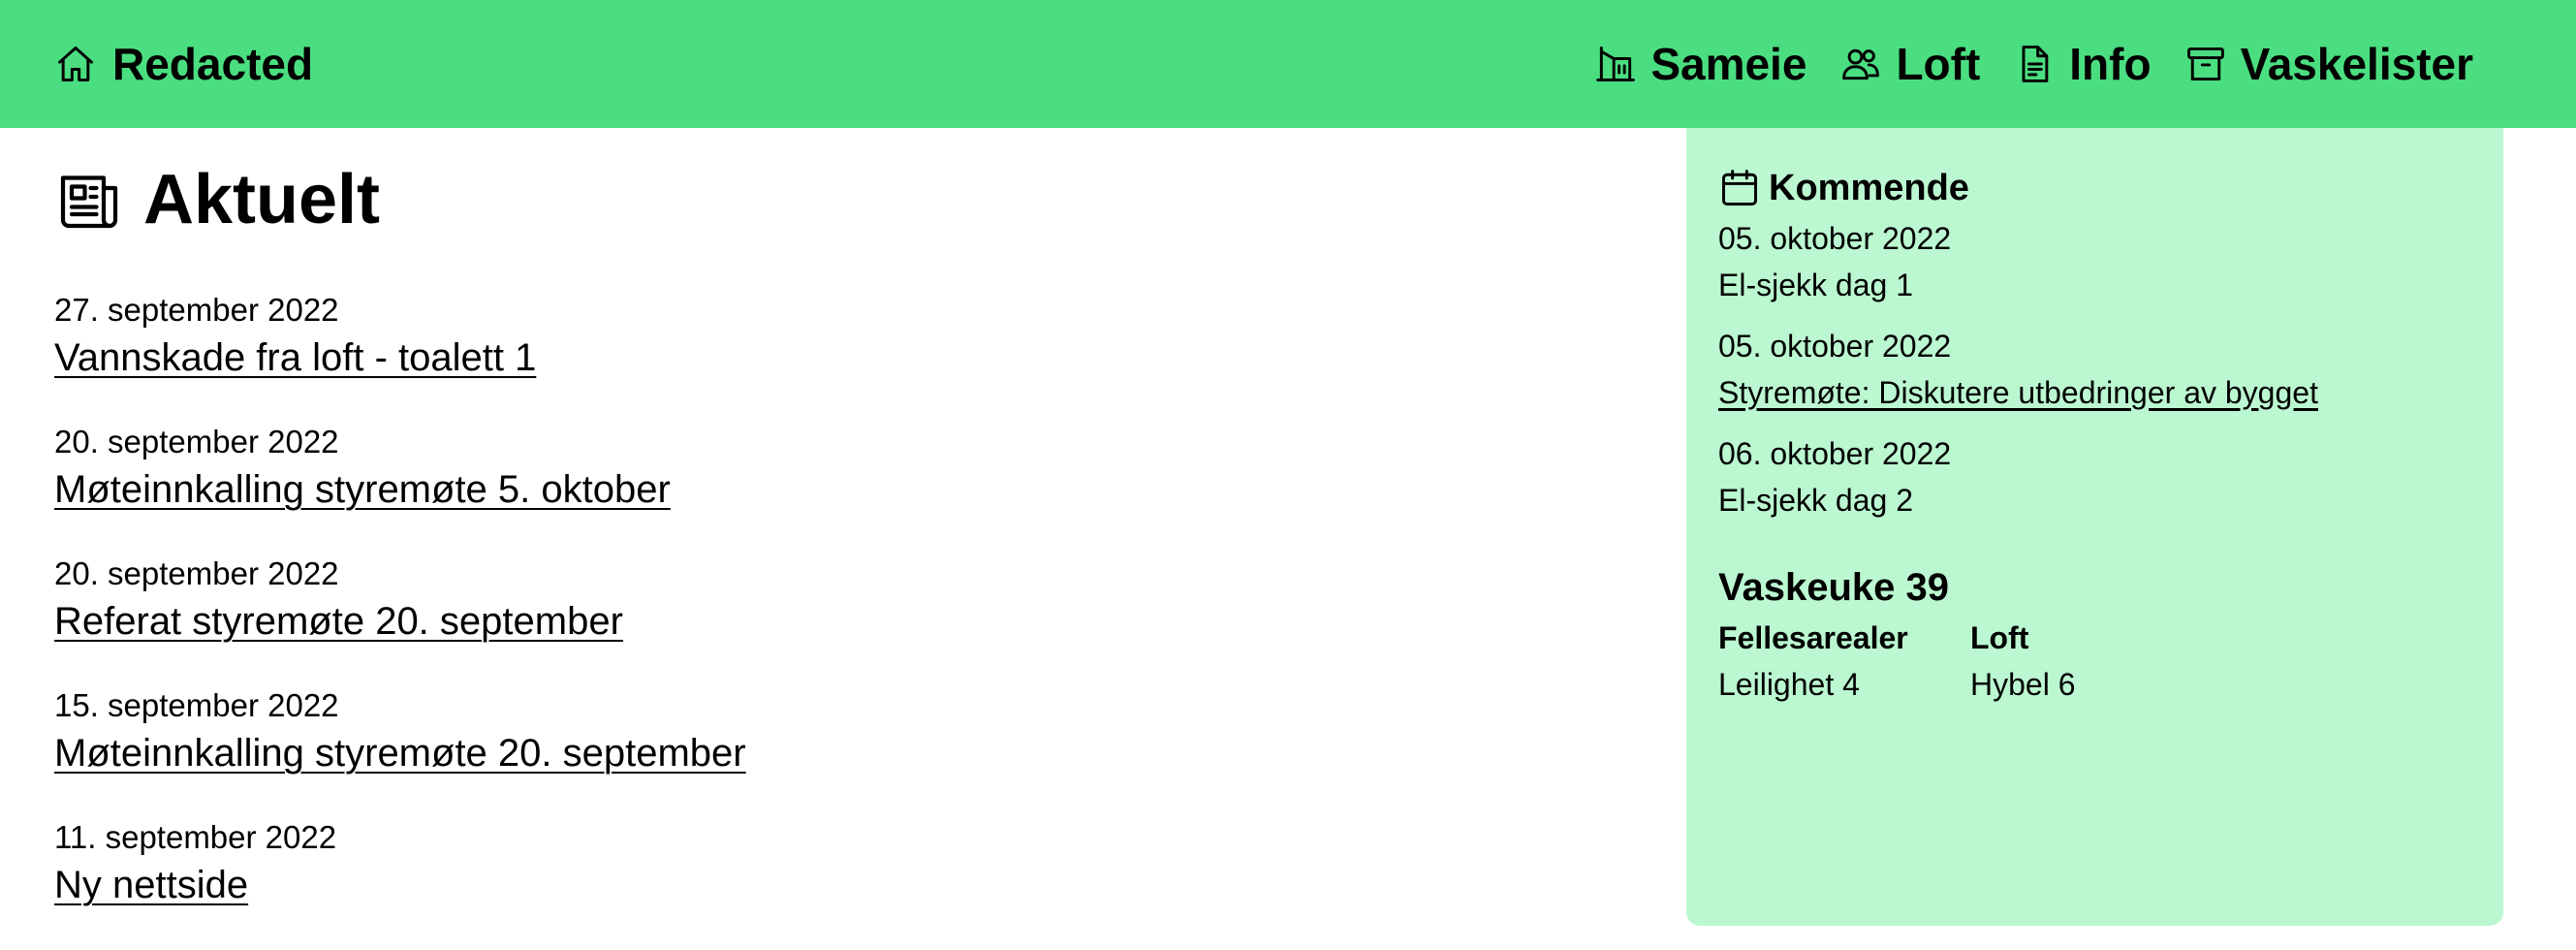 The width and height of the screenshot is (2576, 950). Describe the element at coordinates (196, 310) in the screenshot. I see `news-date: 27. september 2022` at that location.